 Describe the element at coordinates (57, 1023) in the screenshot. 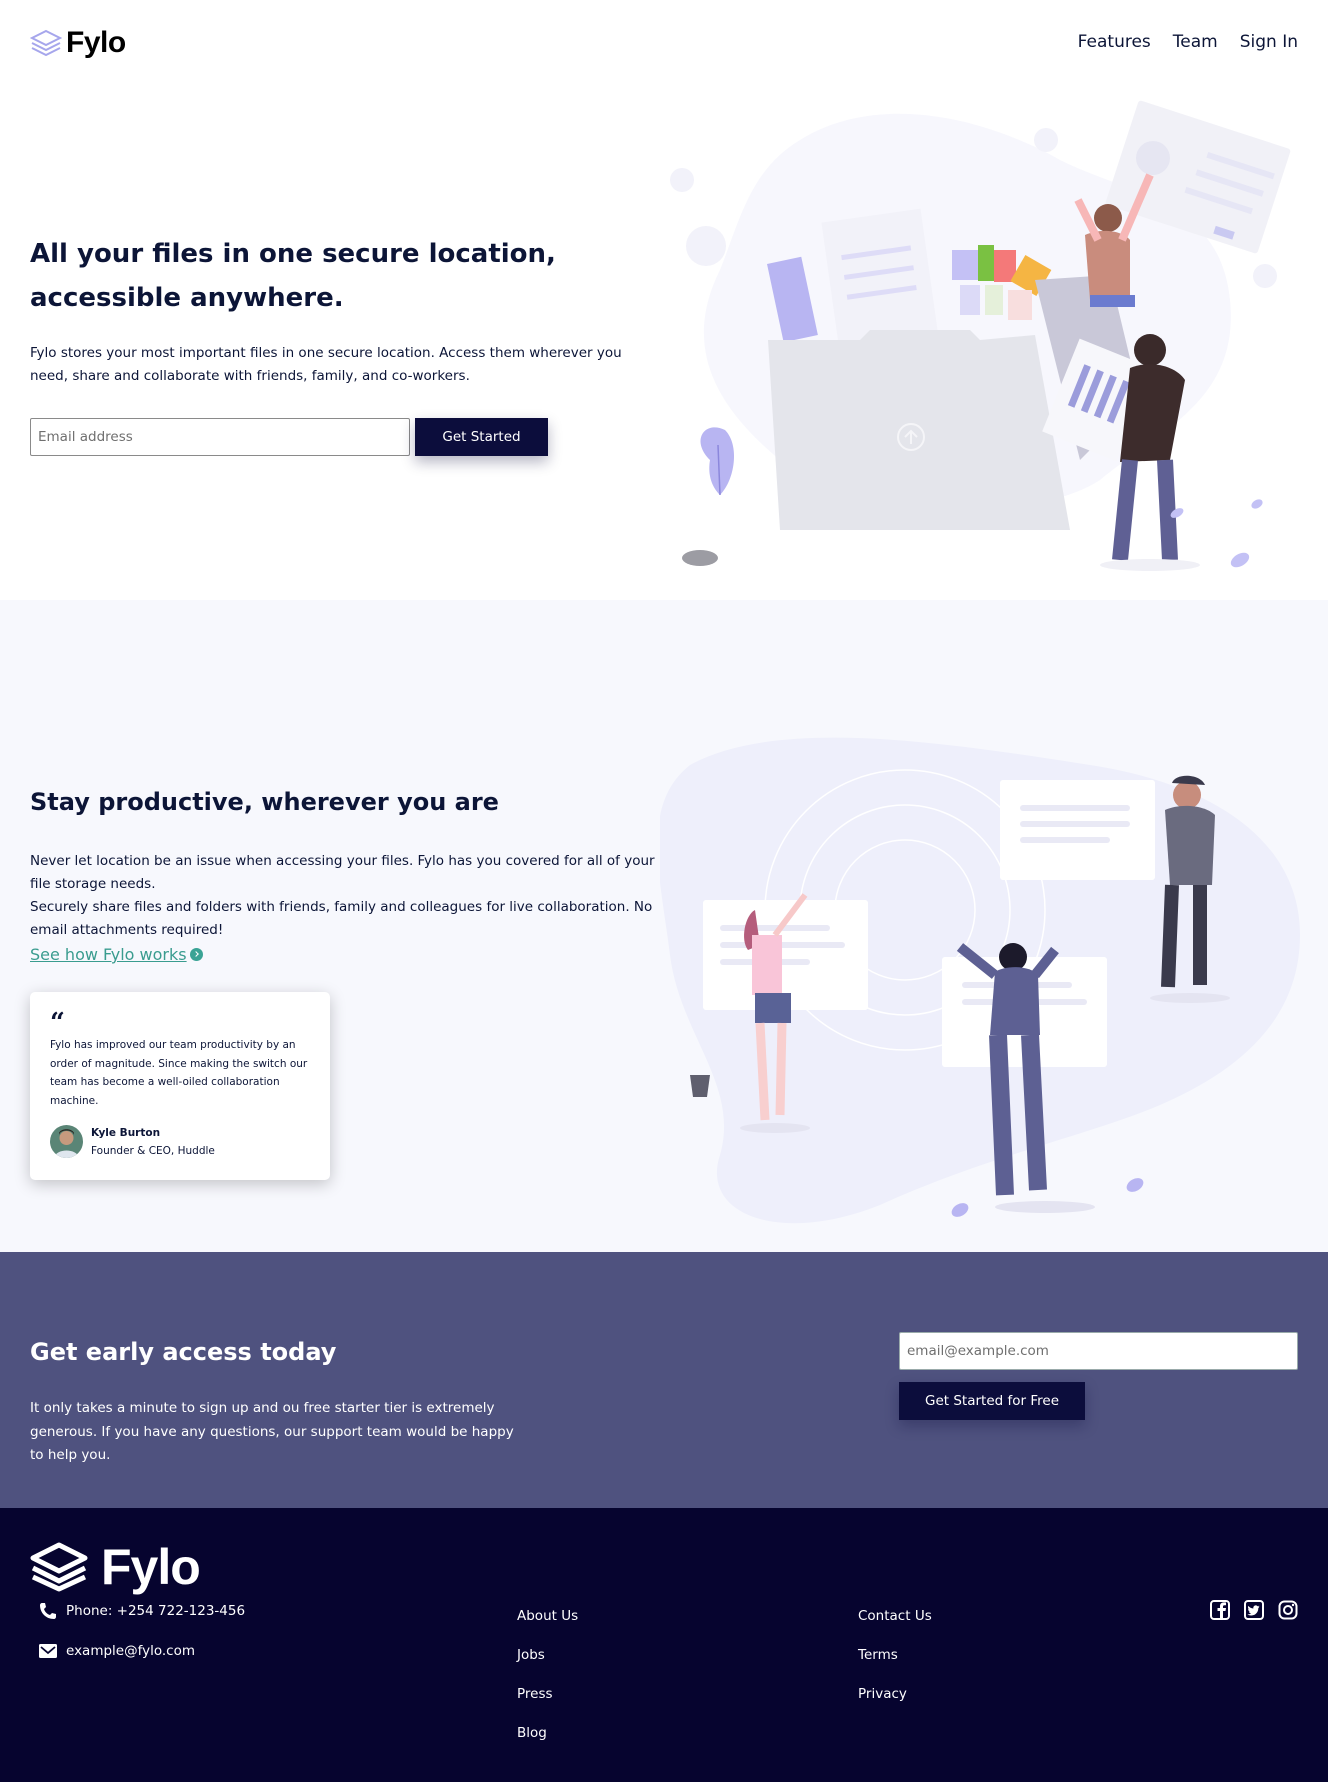

I see `quote-icon: “` at that location.